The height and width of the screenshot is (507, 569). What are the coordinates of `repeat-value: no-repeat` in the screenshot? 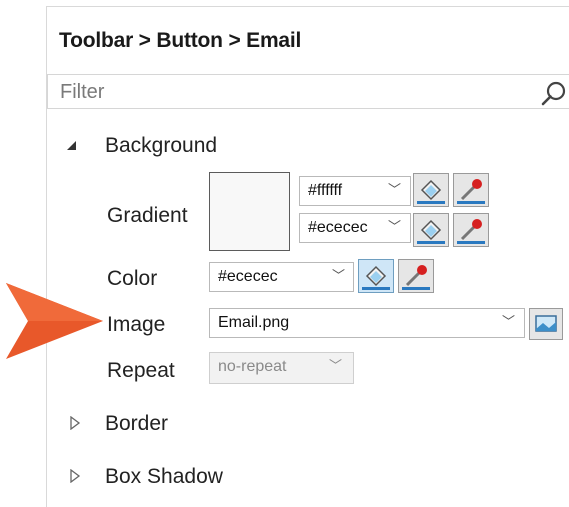 It's located at (252, 366).